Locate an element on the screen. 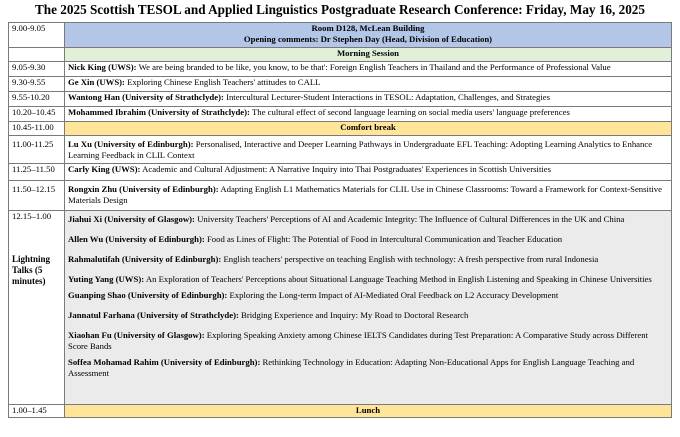  speaker: Rongxin Zhu (University of Edinburgh): is located at coordinates (143, 189).